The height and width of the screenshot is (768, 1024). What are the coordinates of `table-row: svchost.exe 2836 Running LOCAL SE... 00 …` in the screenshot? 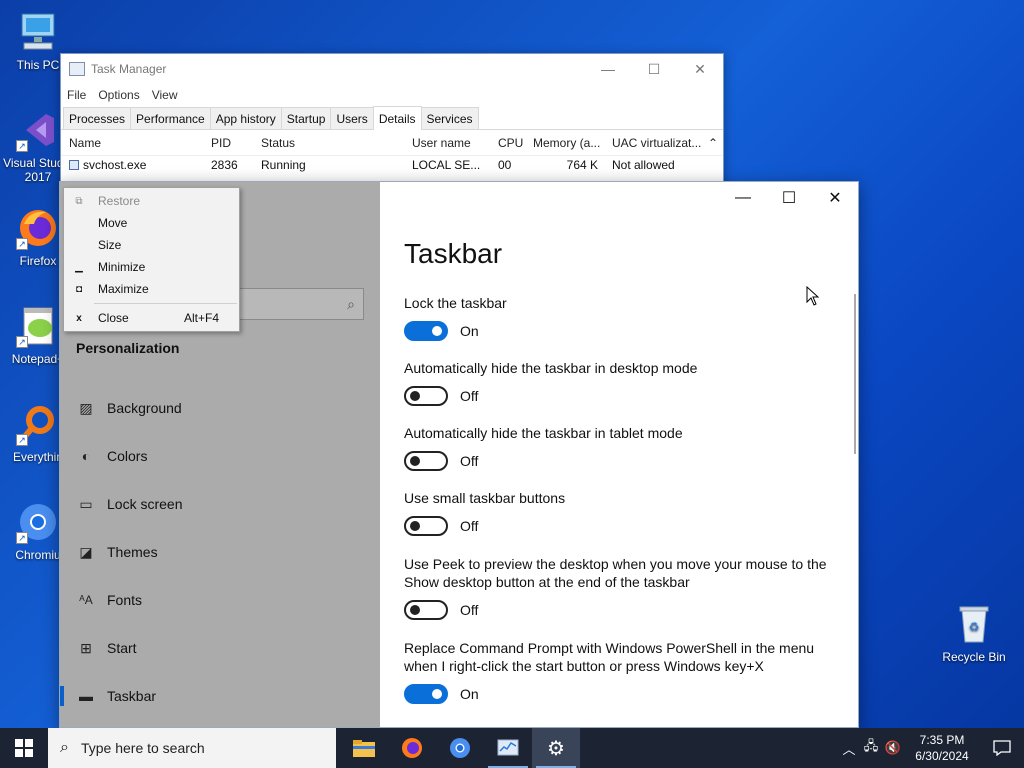 It's located at (392, 165).